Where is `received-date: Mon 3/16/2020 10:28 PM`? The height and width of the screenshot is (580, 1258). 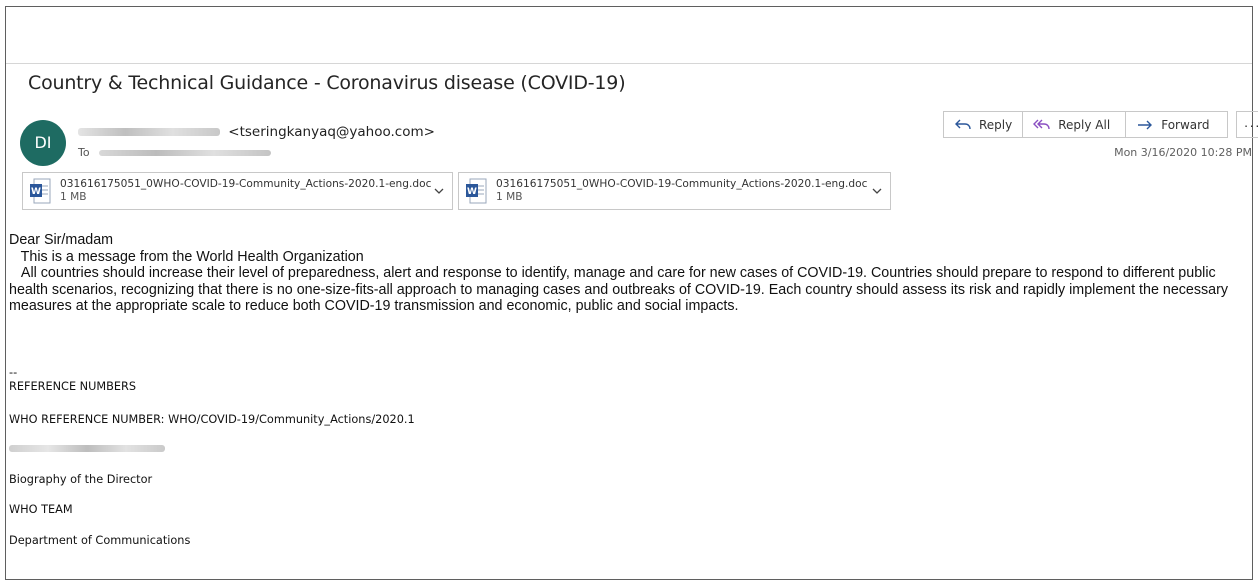
received-date: Mon 3/16/2020 10:28 PM is located at coordinates (1183, 152).